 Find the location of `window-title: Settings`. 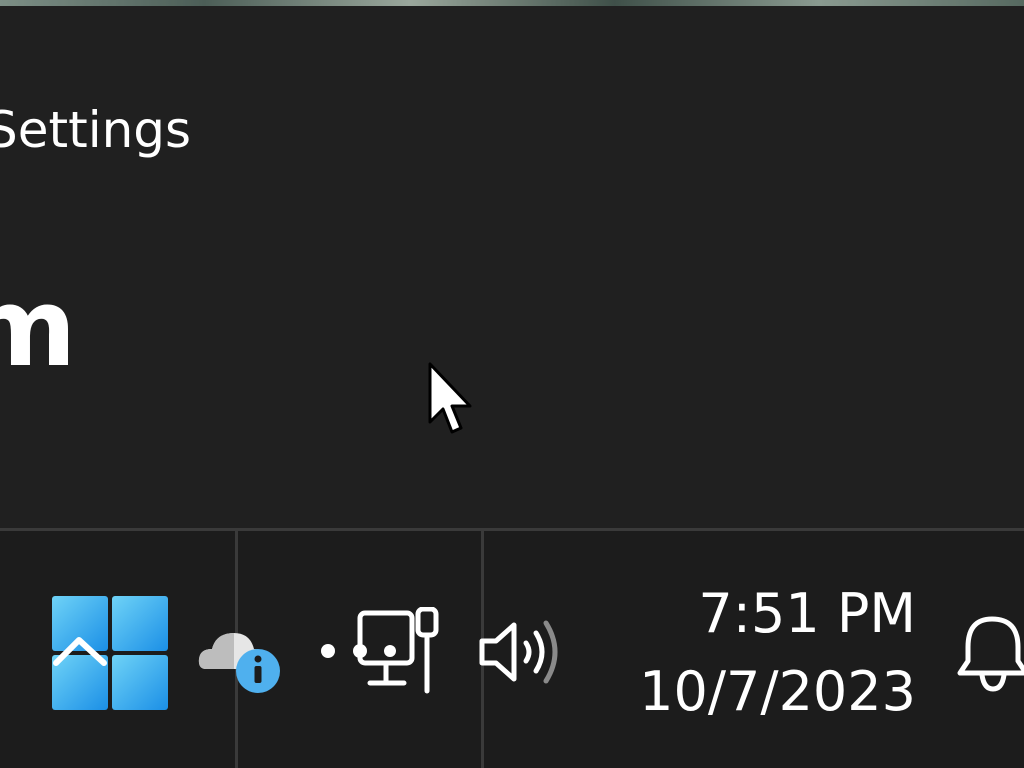

window-title: Settings is located at coordinates (96, 130).